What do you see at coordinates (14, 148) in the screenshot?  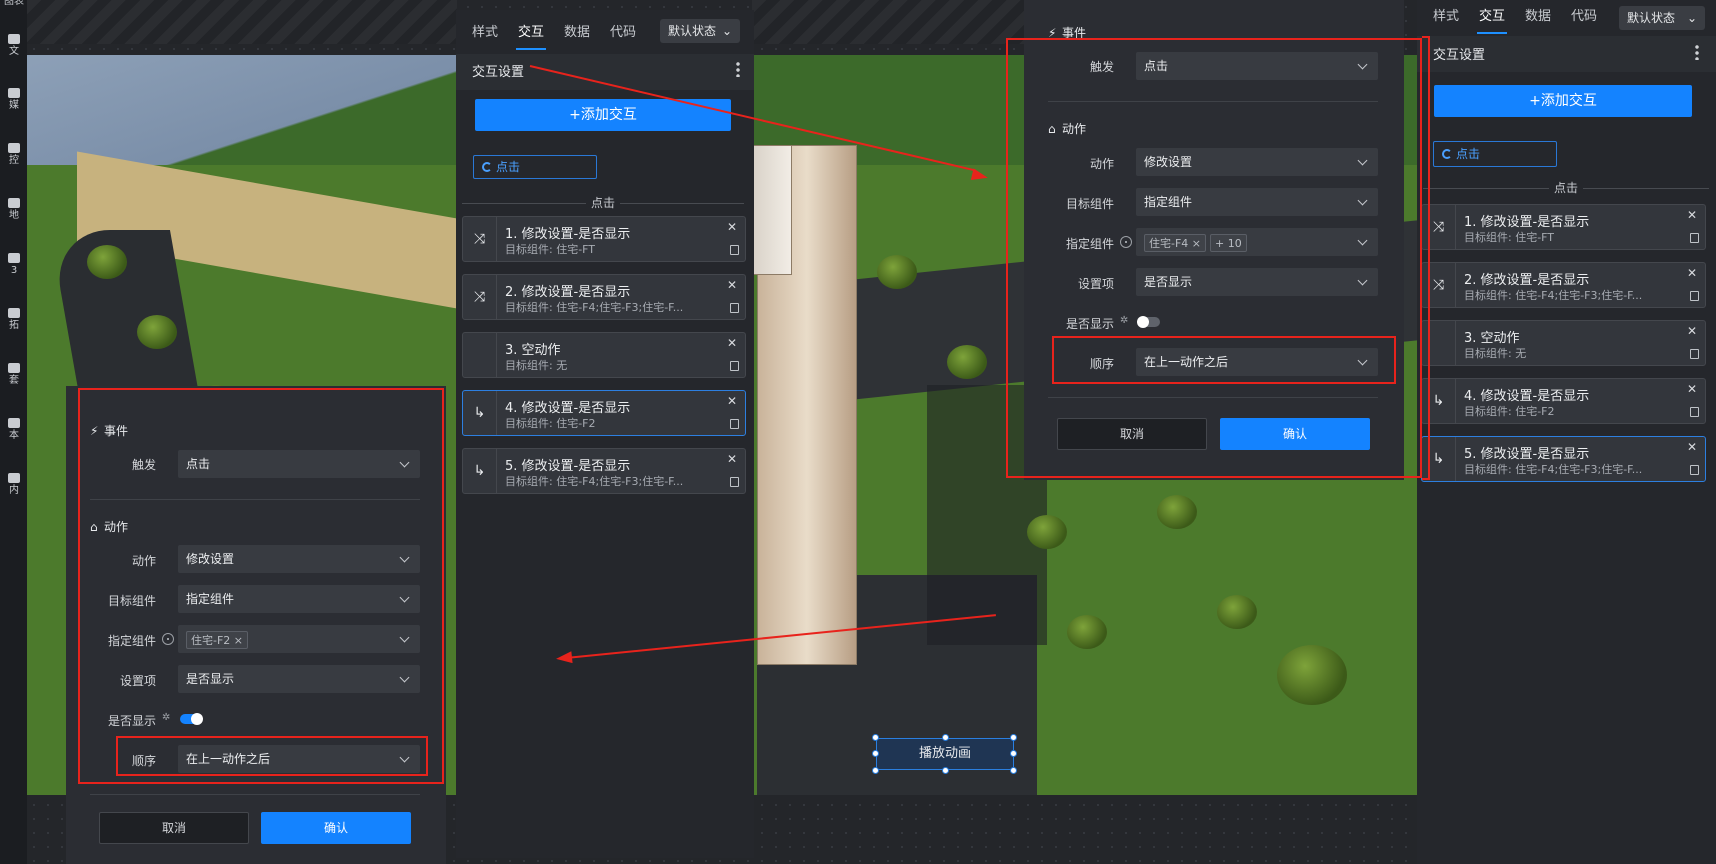 I see `control-icon` at bounding box center [14, 148].